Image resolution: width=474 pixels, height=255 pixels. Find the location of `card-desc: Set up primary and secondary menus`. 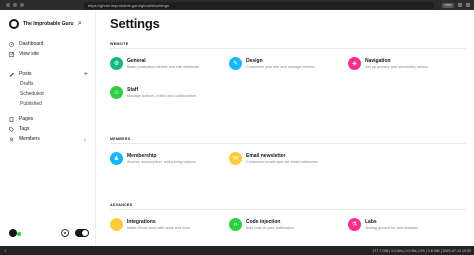

card-desc: Set up primary and secondary menus is located at coordinates (397, 67).